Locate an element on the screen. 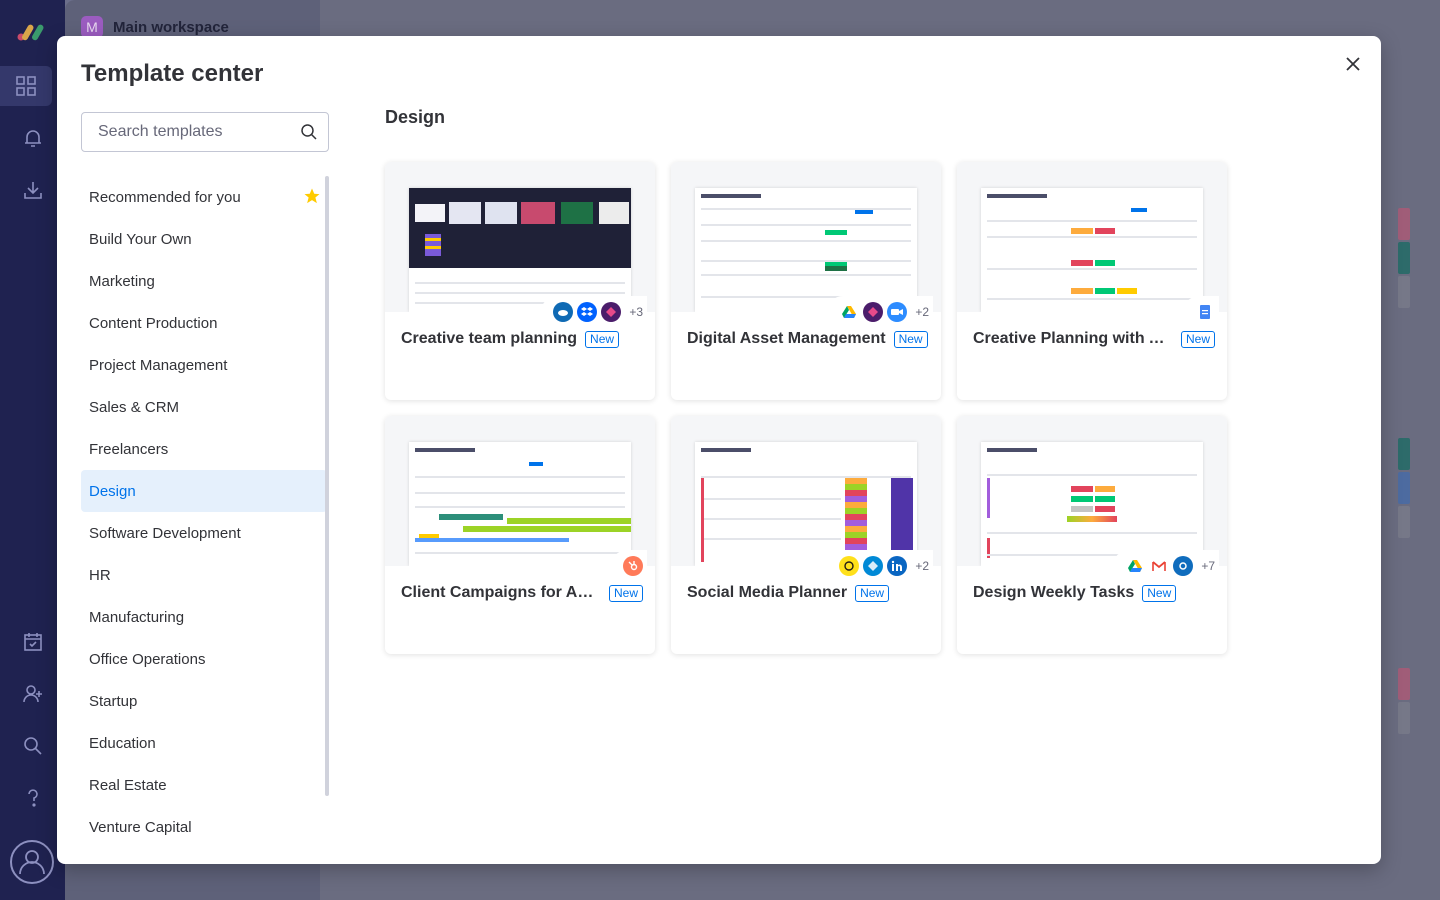  category-label: Design is located at coordinates (112, 491).